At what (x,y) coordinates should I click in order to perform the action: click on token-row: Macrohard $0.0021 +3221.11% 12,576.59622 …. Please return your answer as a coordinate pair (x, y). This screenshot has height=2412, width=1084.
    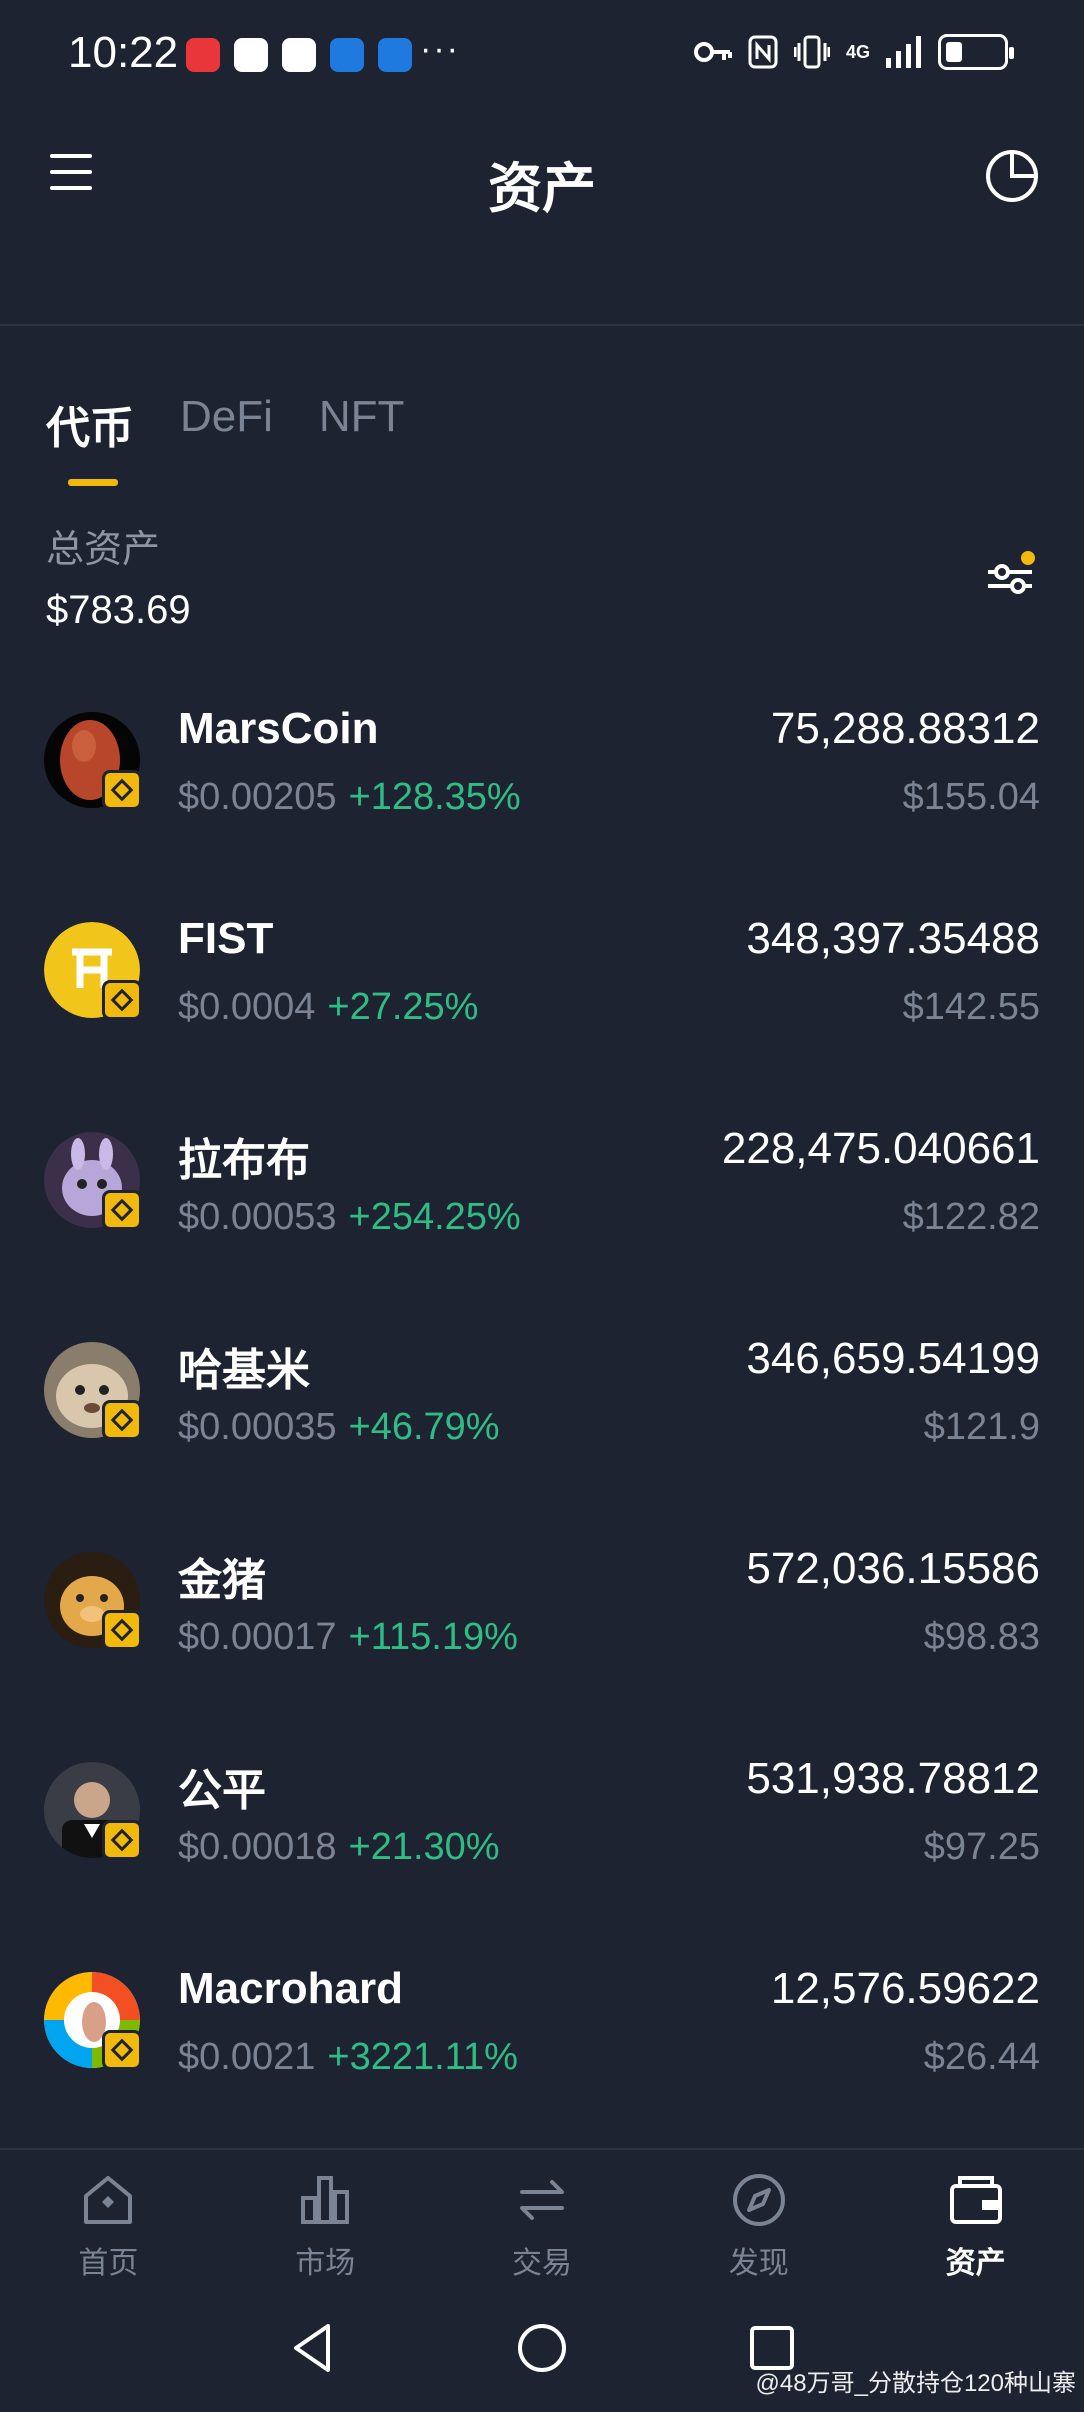
    Looking at the image, I should click on (542, 2055).